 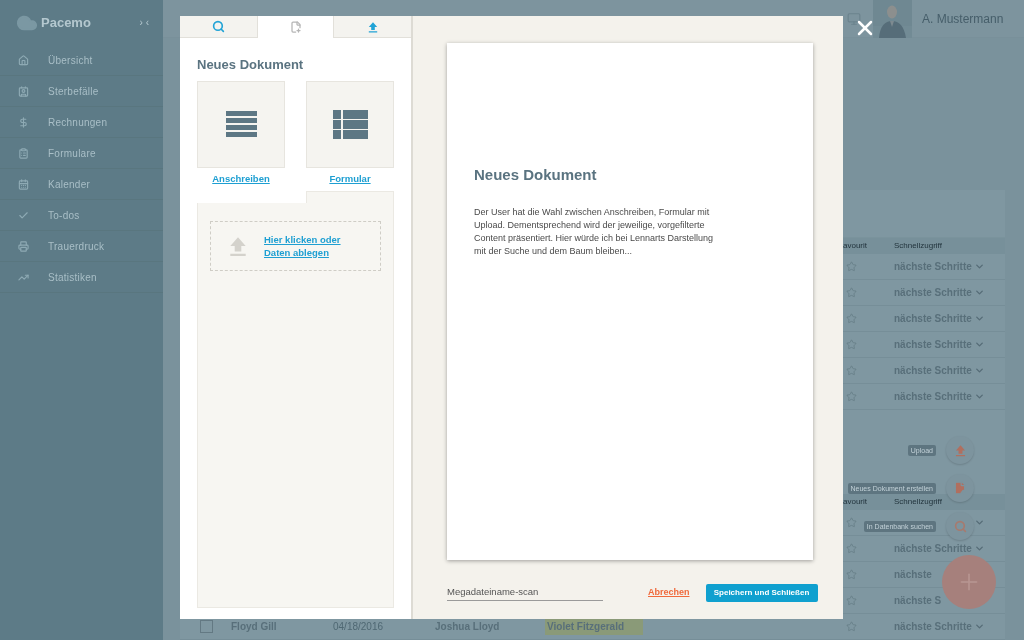 I want to click on monitor-icon, so click(x=854, y=18).